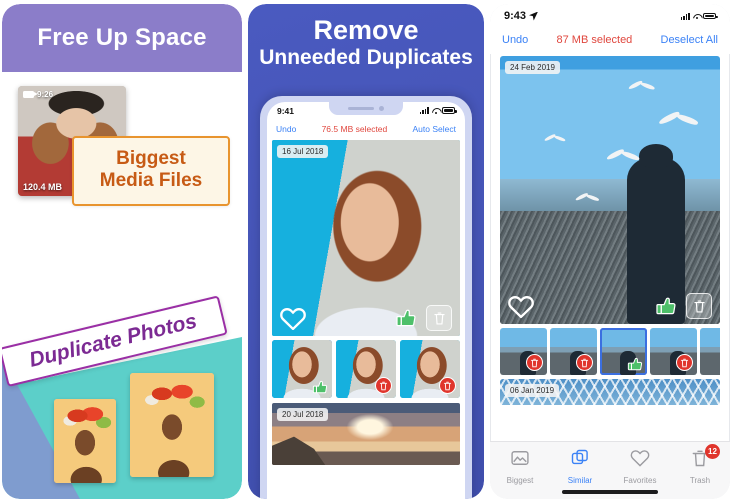 The height and width of the screenshot is (503, 736). What do you see at coordinates (151, 158) in the screenshot?
I see `callout-line-1: Biggest` at bounding box center [151, 158].